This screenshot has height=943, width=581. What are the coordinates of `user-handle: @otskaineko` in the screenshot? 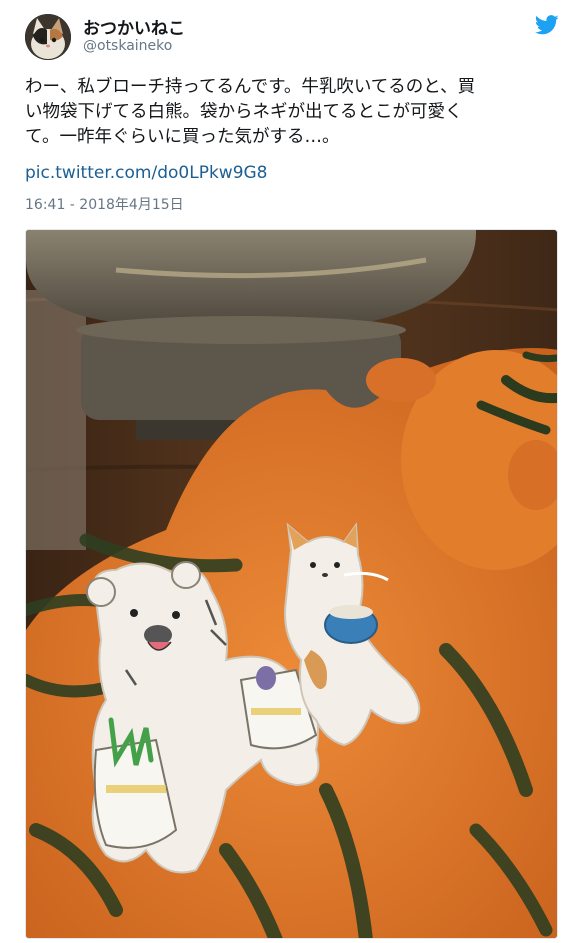 It's located at (127, 46).